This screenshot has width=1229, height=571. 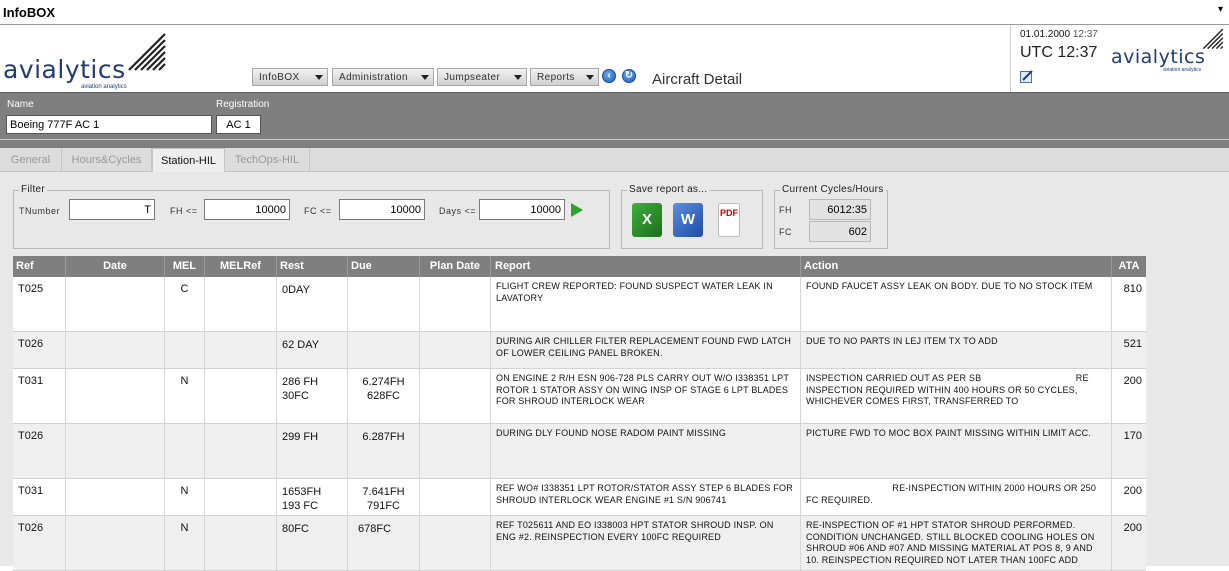 I want to click on nav-menu-infobox: InfoBOX, so click(x=290, y=77).